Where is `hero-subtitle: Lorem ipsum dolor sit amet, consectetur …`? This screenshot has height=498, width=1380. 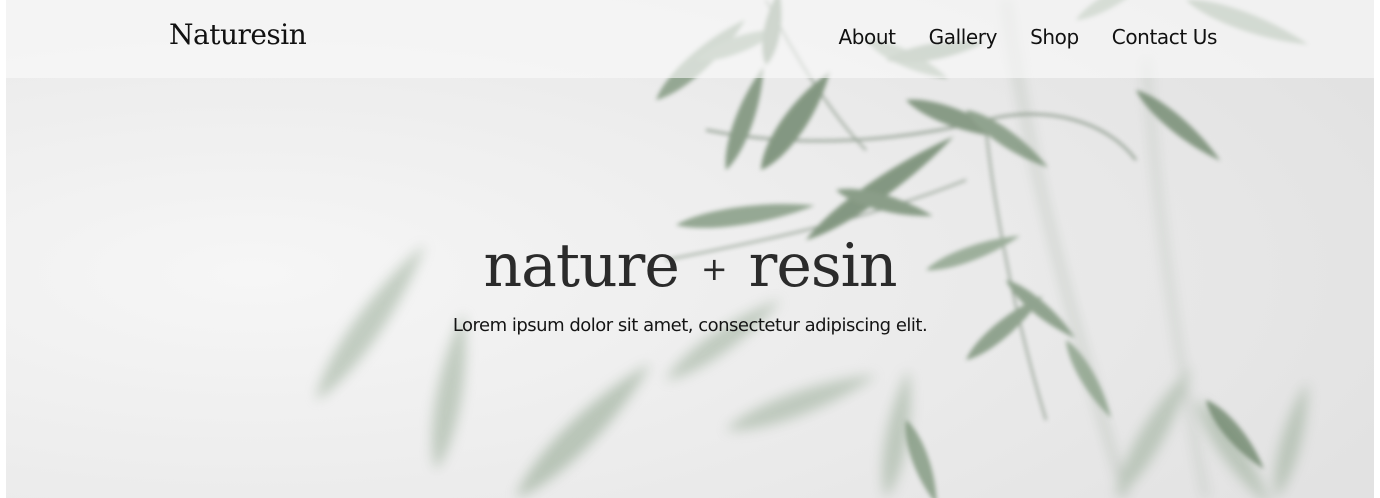
hero-subtitle: Lorem ipsum dolor sit amet, consectetur … is located at coordinates (690, 325).